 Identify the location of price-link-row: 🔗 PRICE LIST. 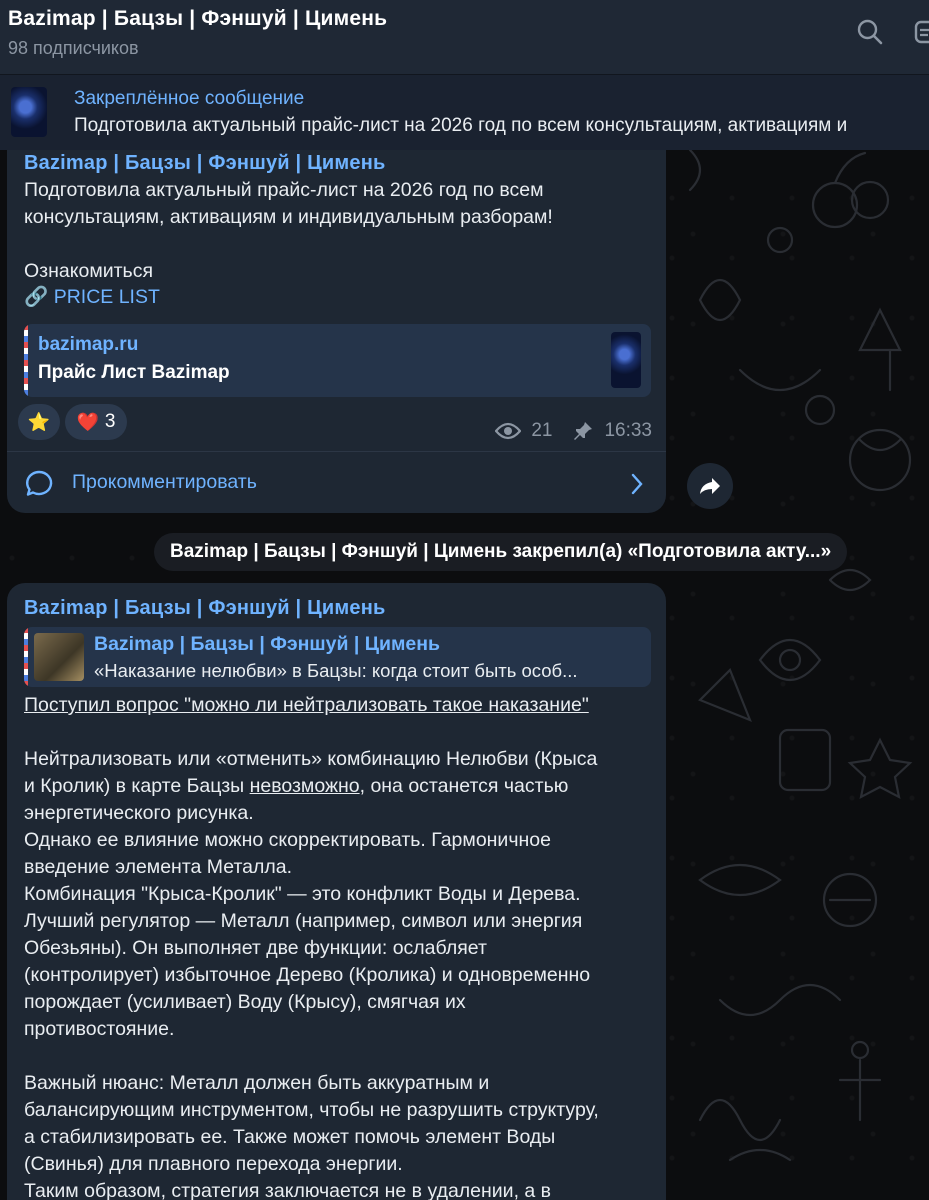
(92, 297).